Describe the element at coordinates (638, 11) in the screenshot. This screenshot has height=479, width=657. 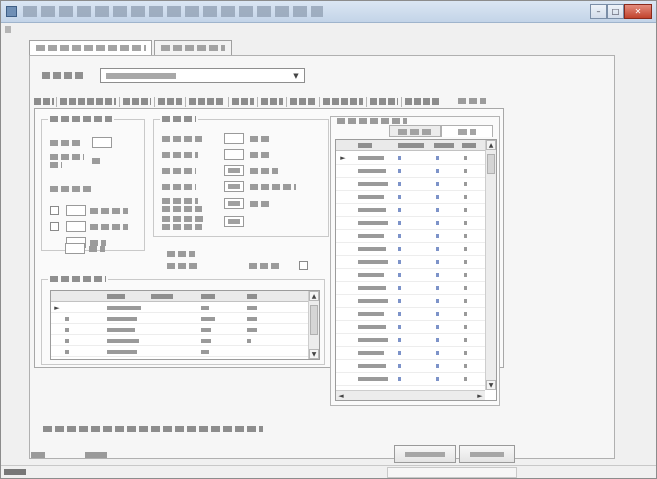
I see `close-button: ✕` at that location.